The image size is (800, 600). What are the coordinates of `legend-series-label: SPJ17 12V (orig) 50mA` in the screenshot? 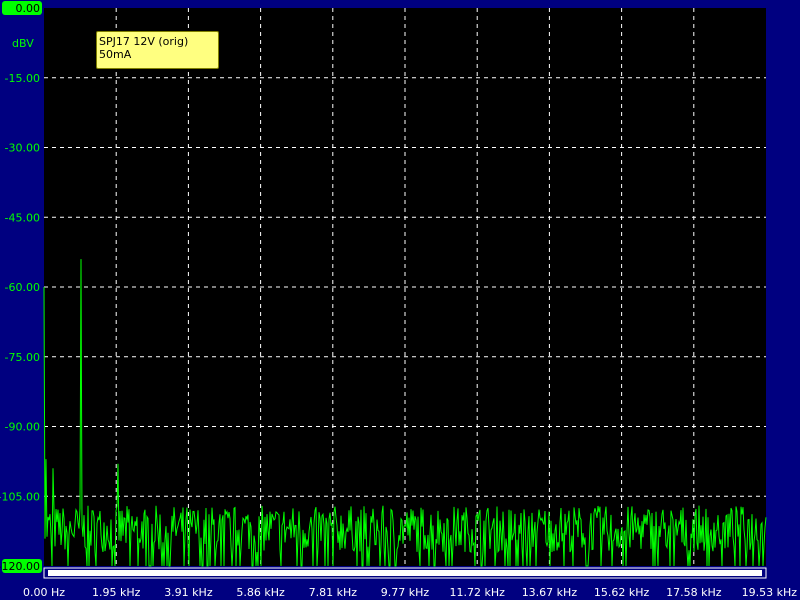 It's located at (144, 48).